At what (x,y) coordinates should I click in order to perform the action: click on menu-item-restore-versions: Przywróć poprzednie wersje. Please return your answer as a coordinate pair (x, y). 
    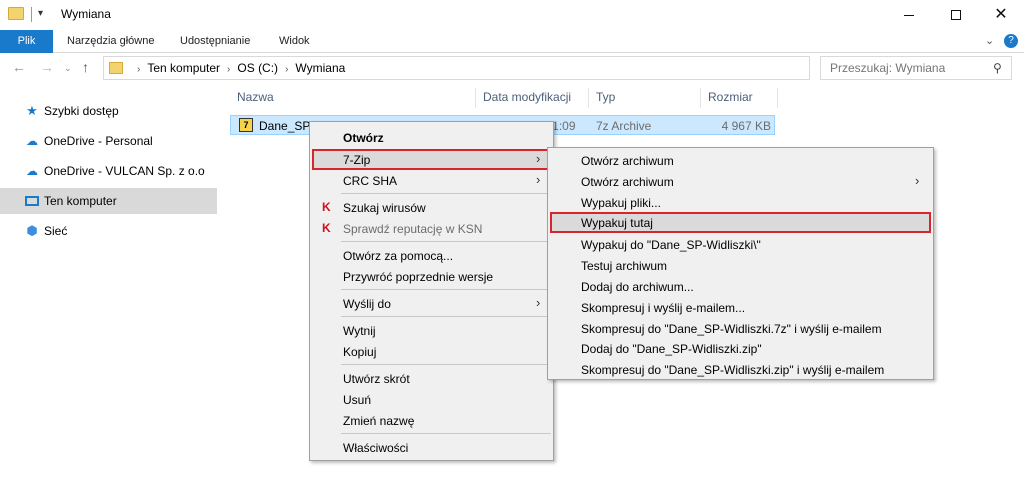
    Looking at the image, I should click on (431, 276).